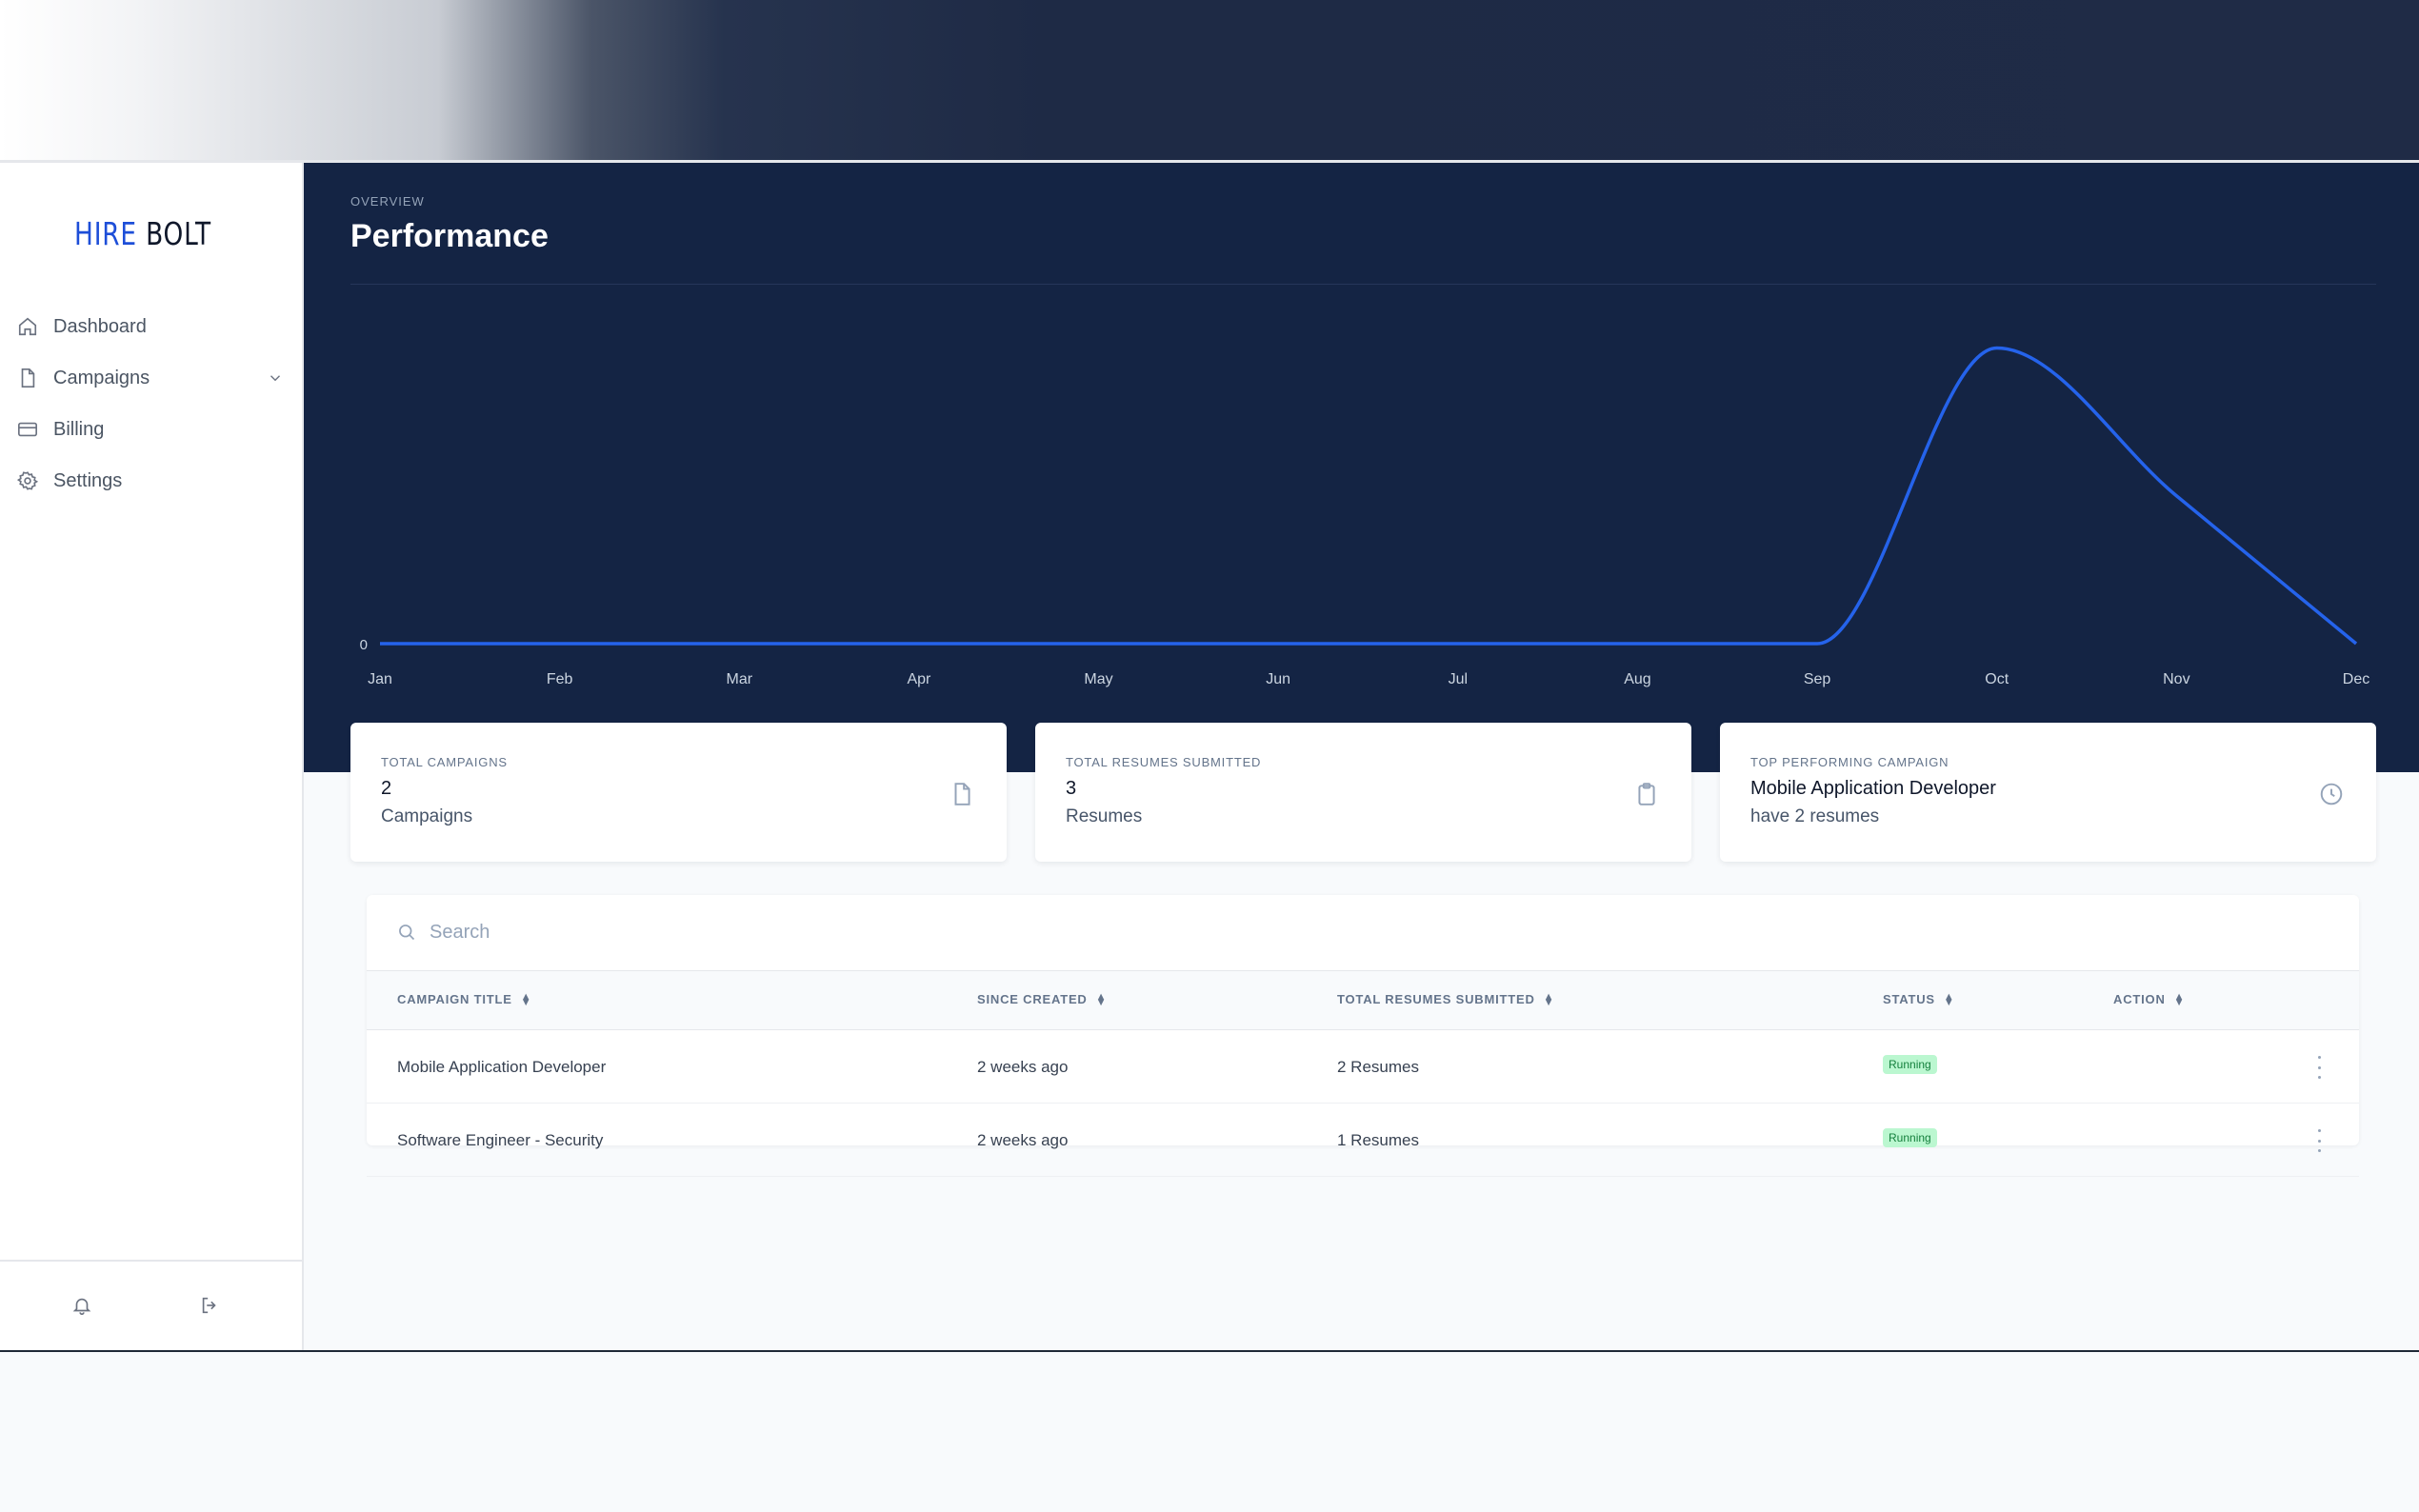 The width and height of the screenshot is (2419, 1512). Describe the element at coordinates (1436, 999) in the screenshot. I see `column-header-label: TOTAL RESUMES SUBMITTED` at that location.